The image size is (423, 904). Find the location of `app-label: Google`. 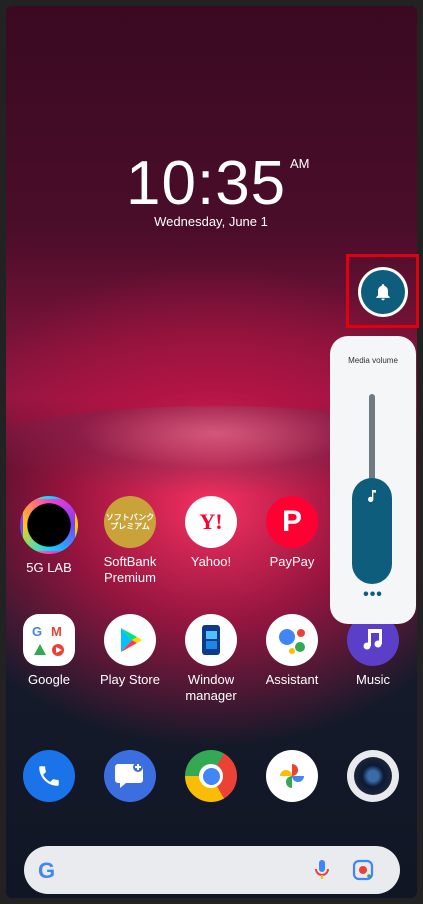

app-label: Google is located at coordinates (49, 679).